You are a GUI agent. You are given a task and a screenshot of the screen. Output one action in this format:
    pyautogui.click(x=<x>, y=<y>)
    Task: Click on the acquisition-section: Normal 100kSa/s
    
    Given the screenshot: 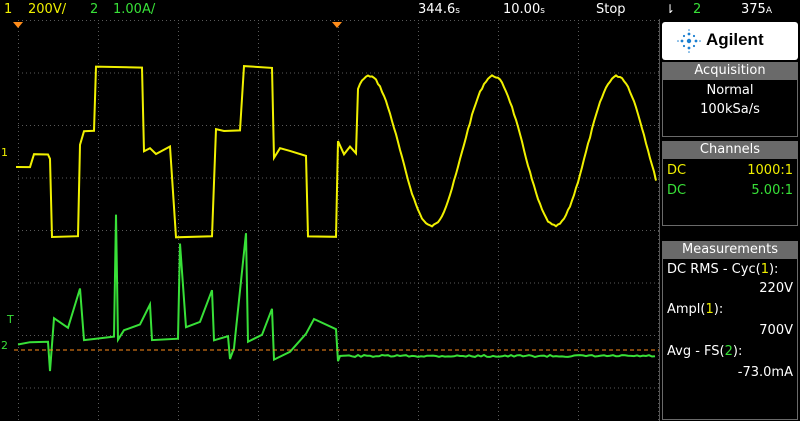 What is the action you would take?
    pyautogui.click(x=730, y=108)
    